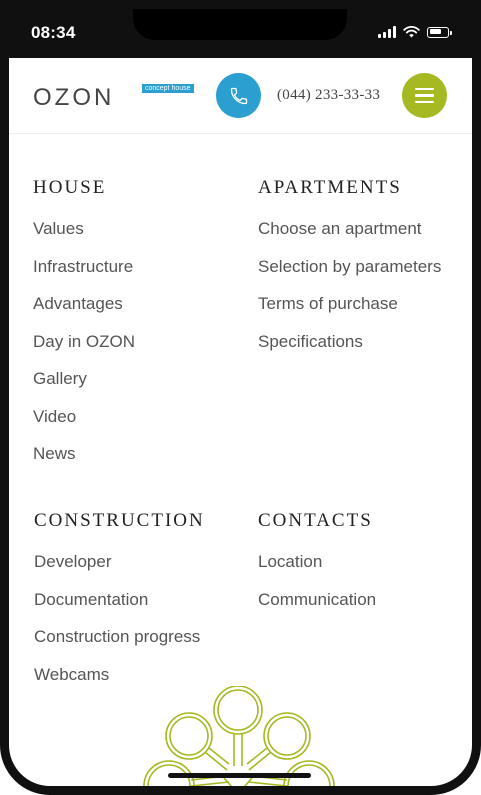 Image resolution: width=481 pixels, height=795 pixels. Describe the element at coordinates (317, 609) in the screenshot. I see `menu-item-communication: Communication` at that location.